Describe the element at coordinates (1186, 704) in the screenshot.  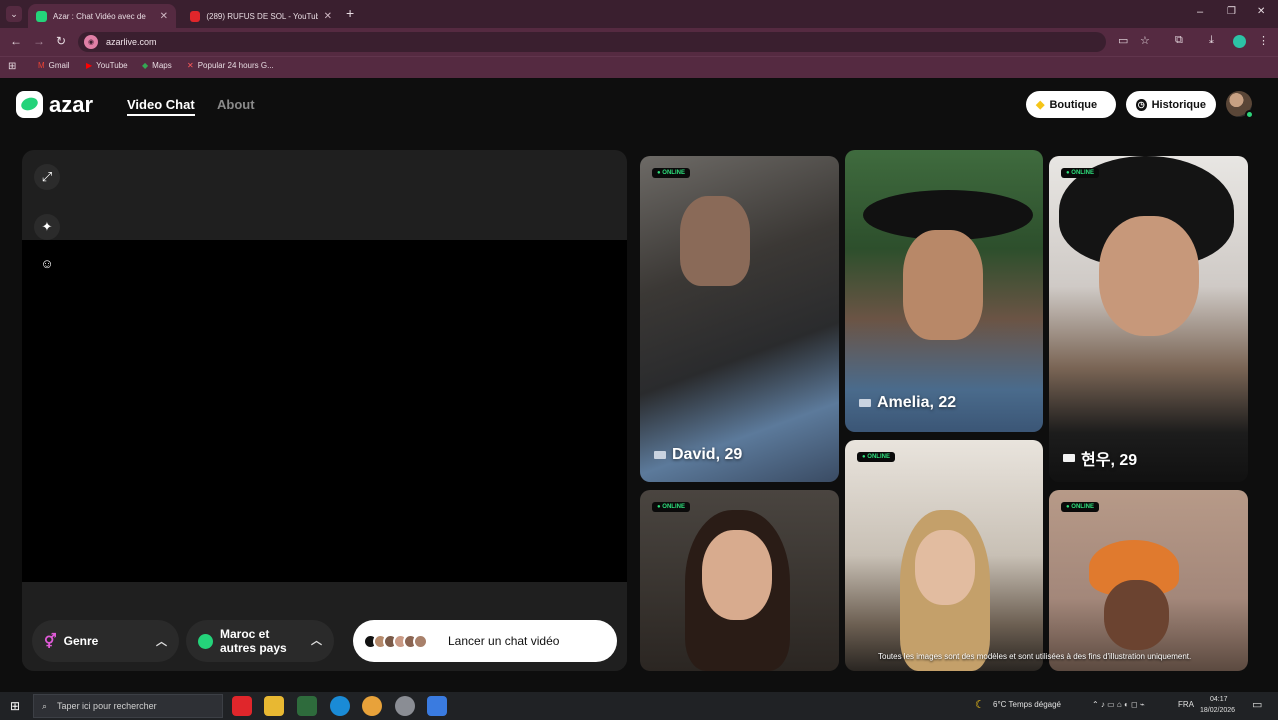
I see `language-indicator: FRA` at that location.